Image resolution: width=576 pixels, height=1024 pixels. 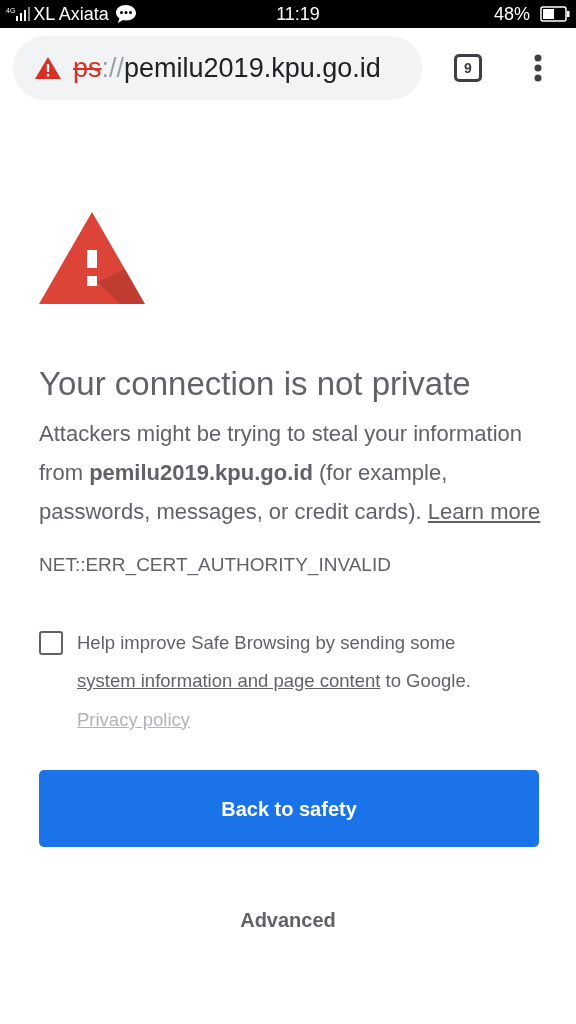 I want to click on opt-in-checkbox, so click(x=51, y=642).